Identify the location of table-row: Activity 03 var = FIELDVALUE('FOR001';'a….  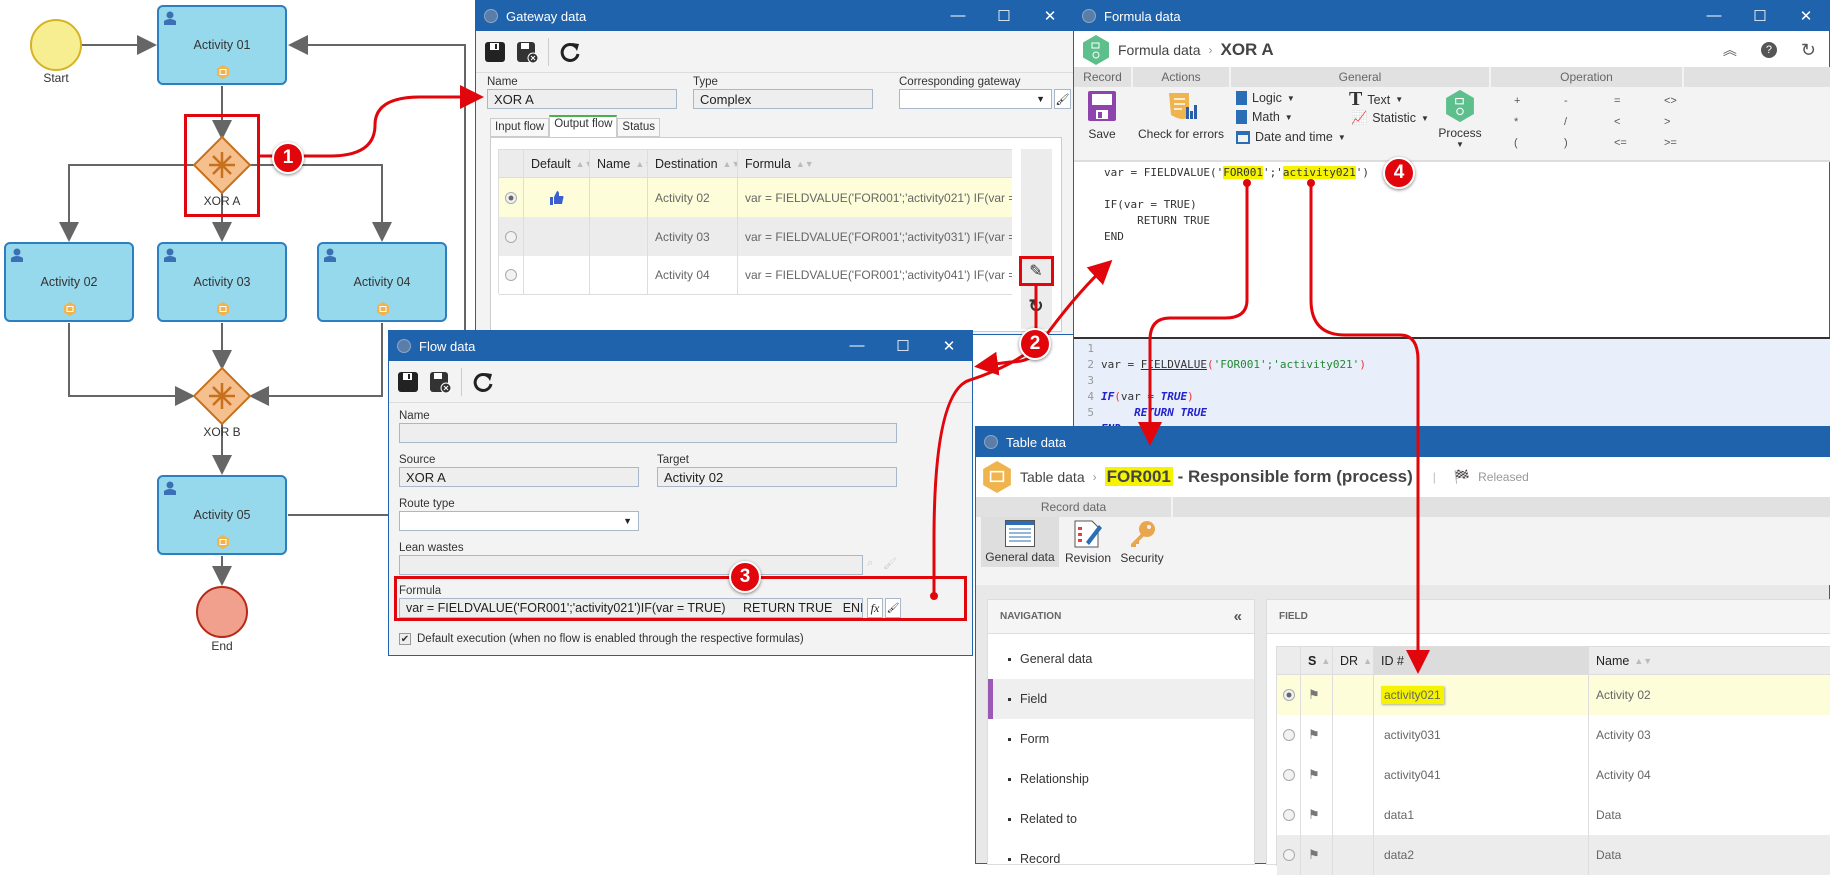
(755, 236).